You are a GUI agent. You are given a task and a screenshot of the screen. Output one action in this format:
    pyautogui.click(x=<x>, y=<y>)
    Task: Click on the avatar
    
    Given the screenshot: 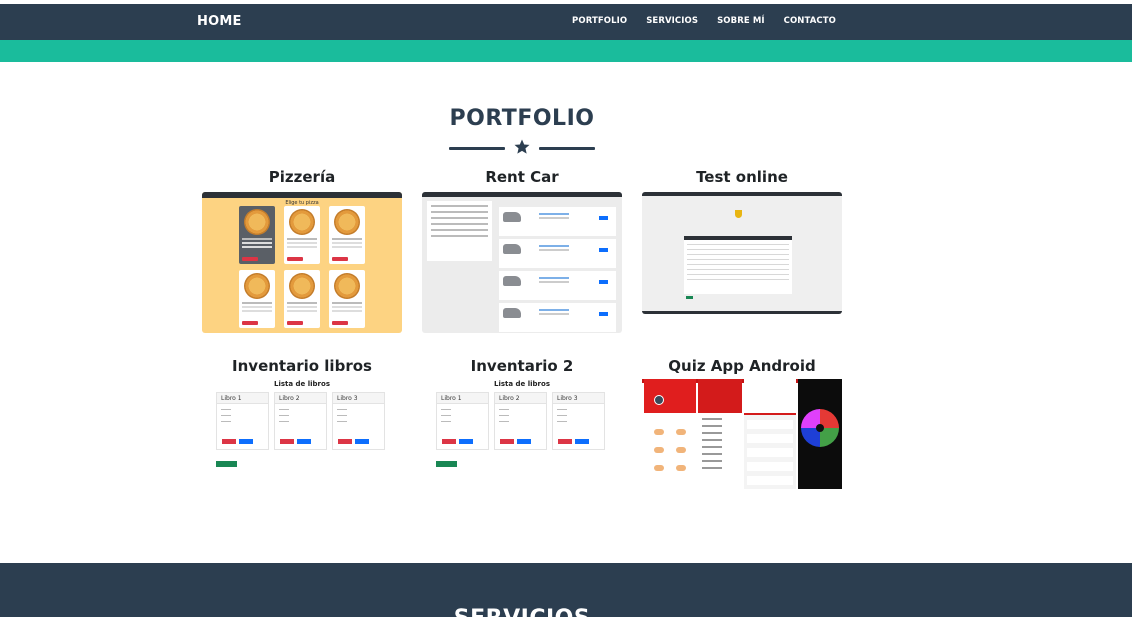 What is the action you would take?
    pyautogui.click(x=659, y=400)
    